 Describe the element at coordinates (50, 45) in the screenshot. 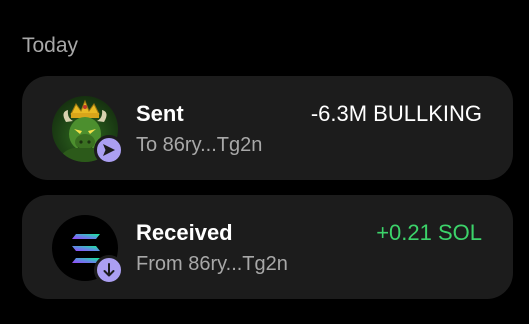

I see `section-title-today: Today` at that location.